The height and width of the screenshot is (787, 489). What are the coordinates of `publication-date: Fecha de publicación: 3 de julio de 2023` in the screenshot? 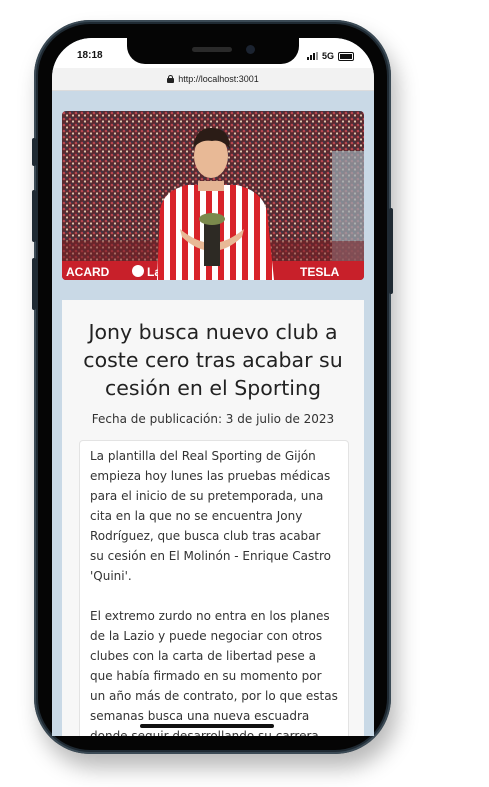 It's located at (213, 419).